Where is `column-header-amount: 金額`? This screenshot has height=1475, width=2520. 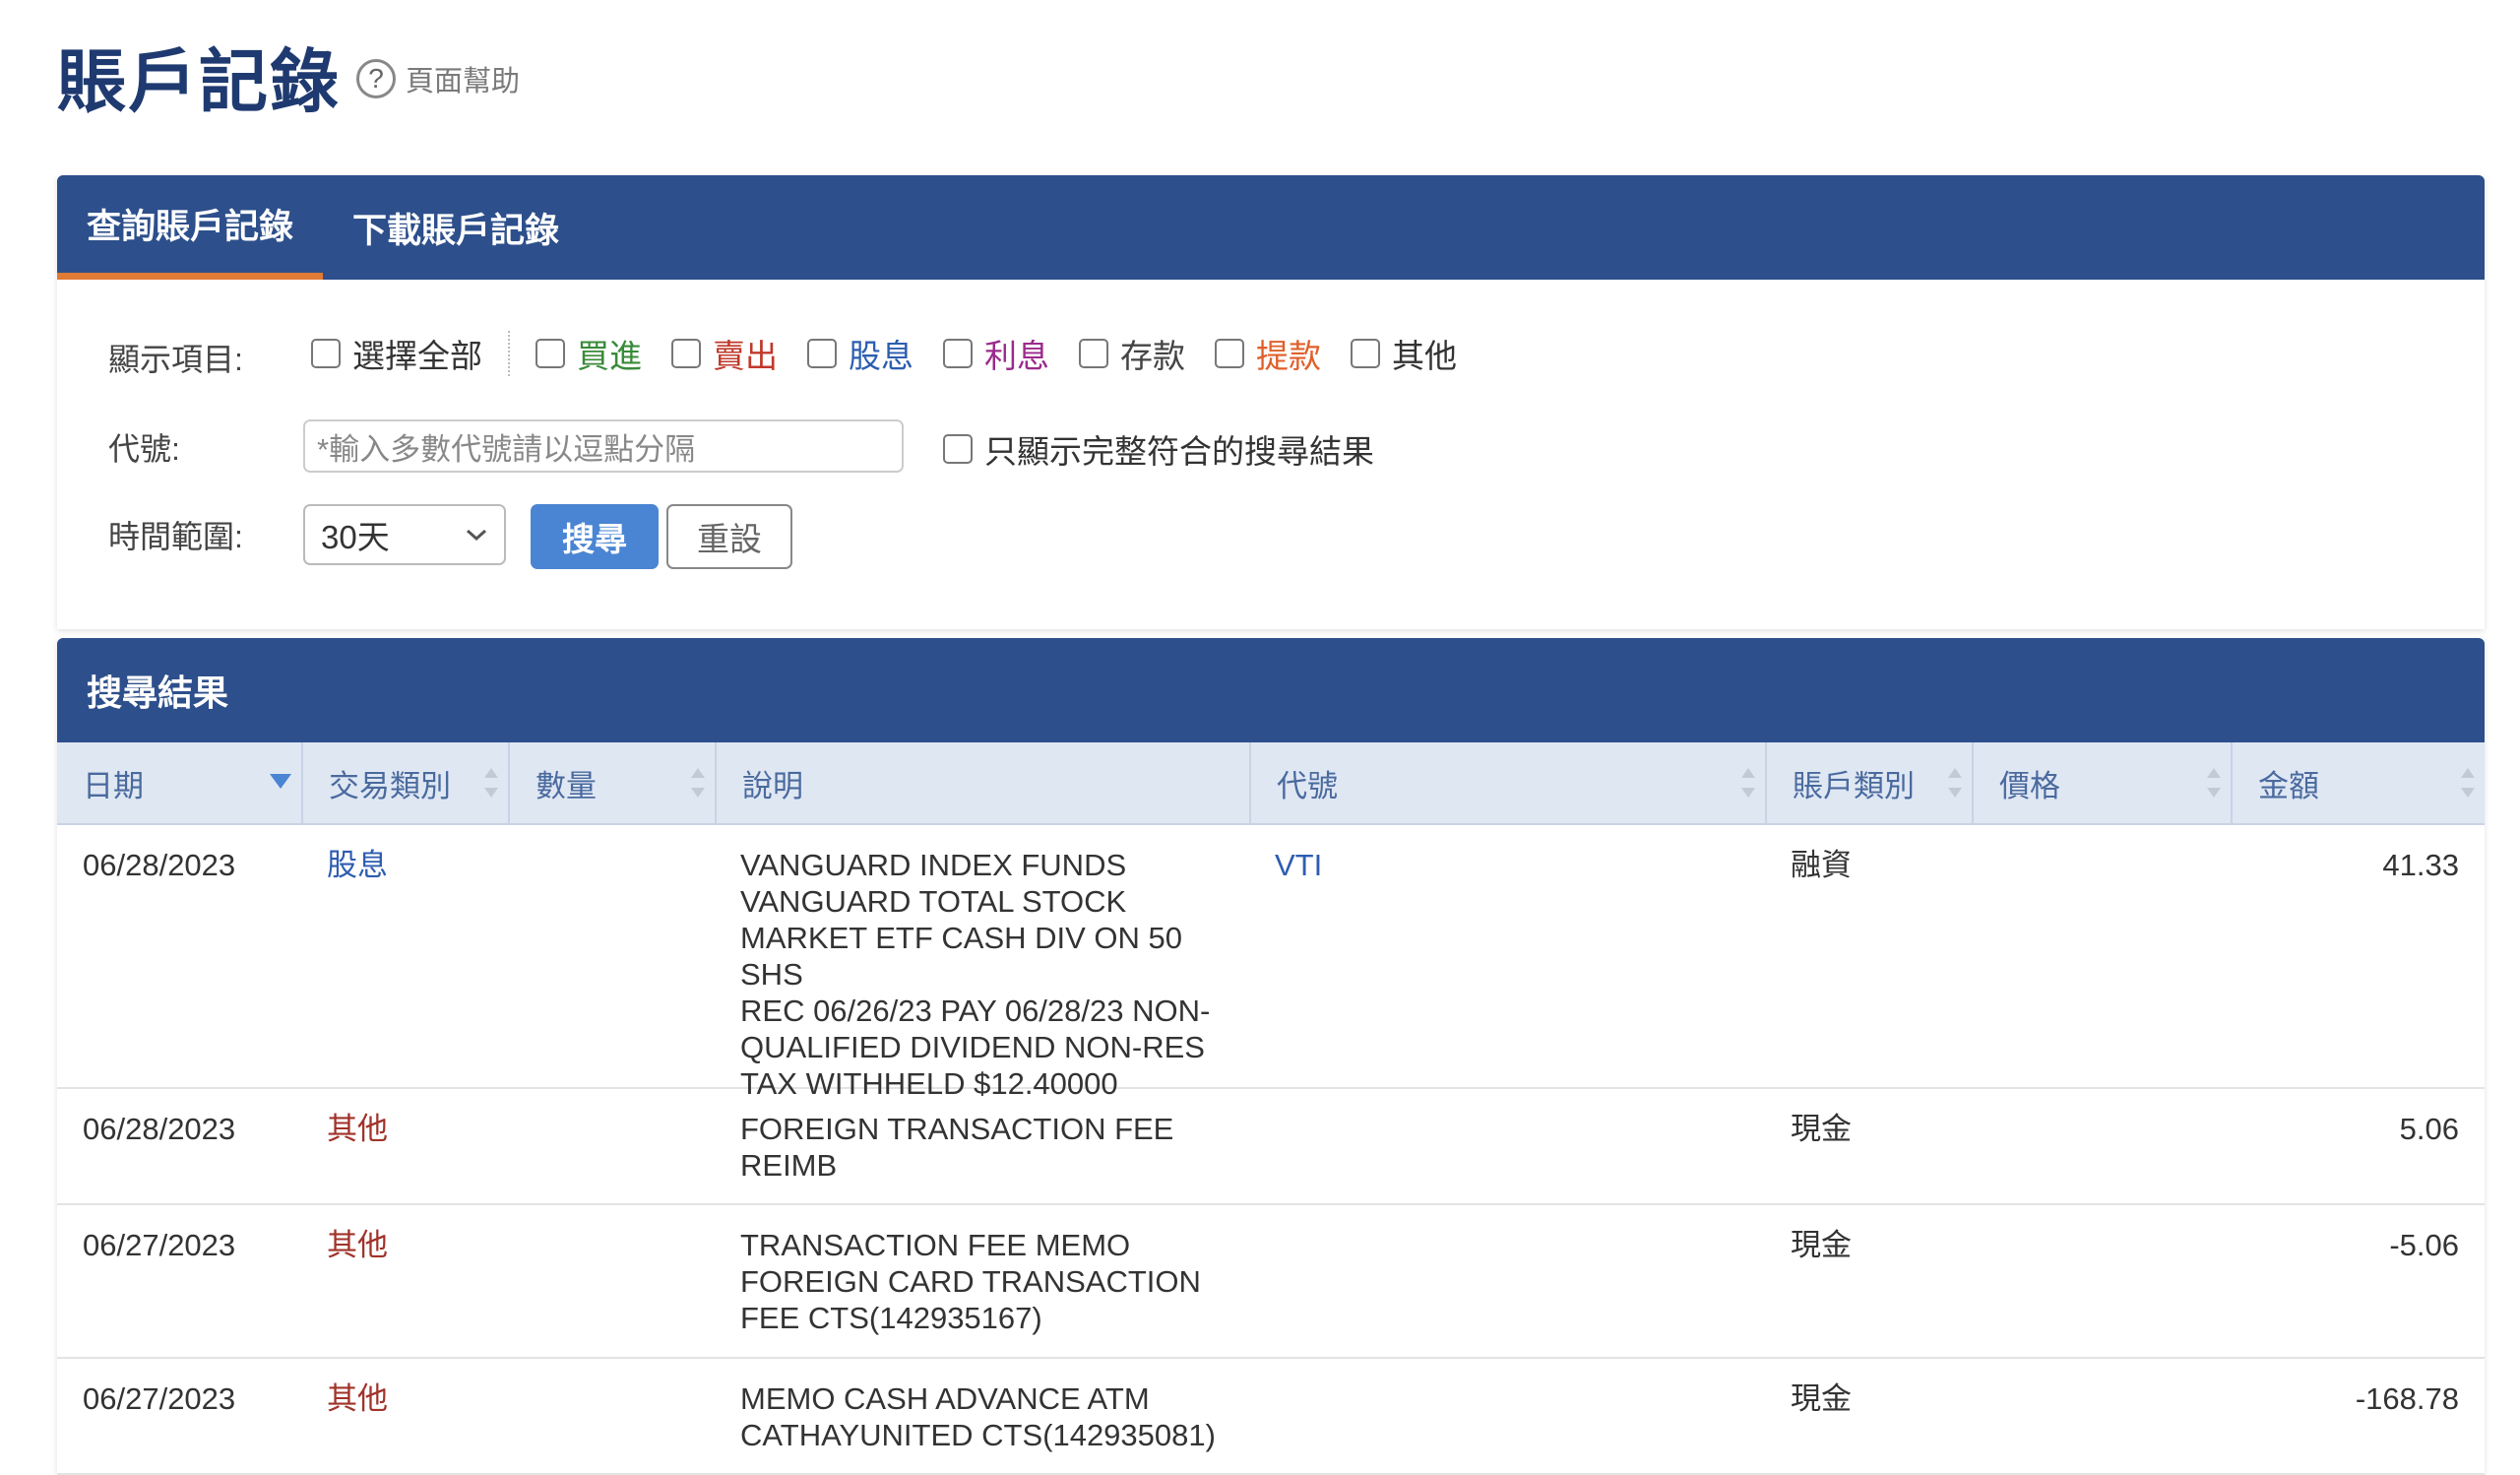
column-header-amount: 金額 is located at coordinates (2359, 782).